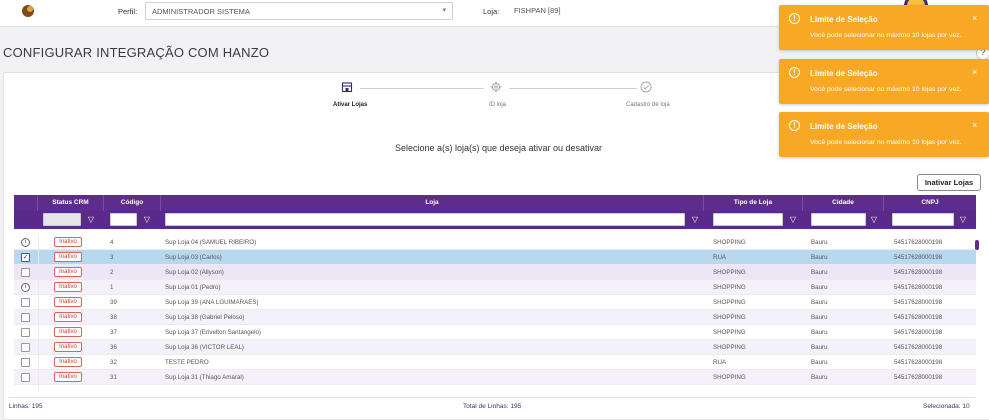  I want to click on filter-tipo-input, so click(748, 219).